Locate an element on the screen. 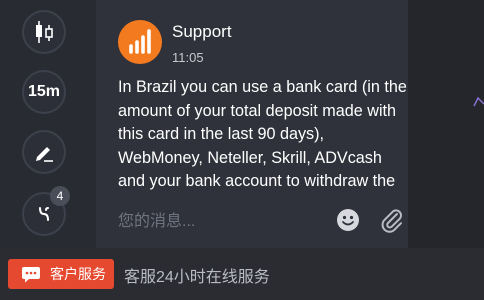  support-avatar is located at coordinates (140, 42).